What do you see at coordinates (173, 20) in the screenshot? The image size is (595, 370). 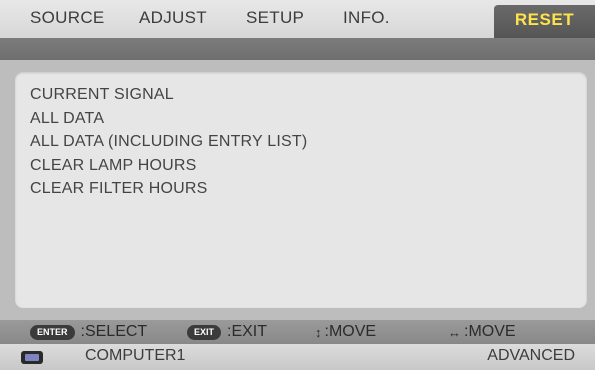 I see `tab-adjust: ADJUST` at bounding box center [173, 20].